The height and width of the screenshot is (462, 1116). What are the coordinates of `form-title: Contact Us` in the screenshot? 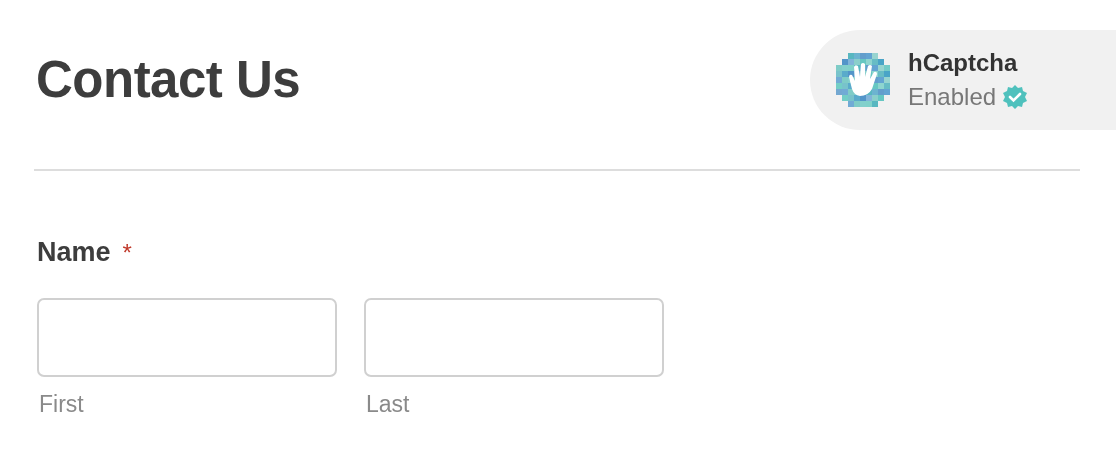 It's located at (168, 79).